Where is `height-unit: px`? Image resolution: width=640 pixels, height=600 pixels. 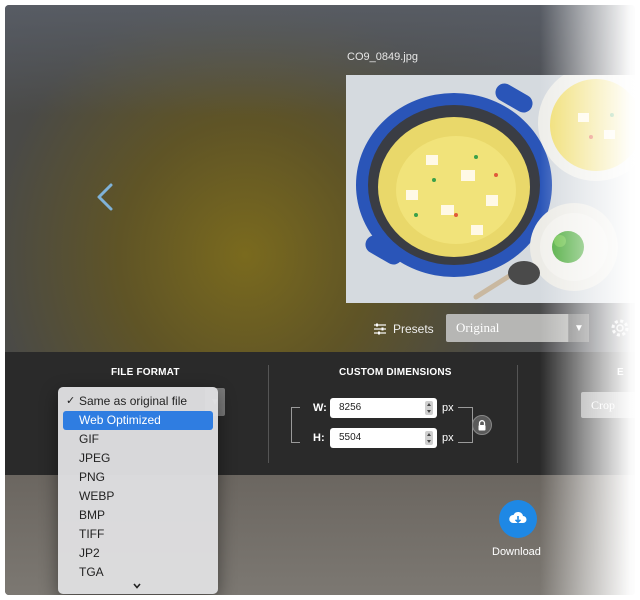 height-unit: px is located at coordinates (448, 438).